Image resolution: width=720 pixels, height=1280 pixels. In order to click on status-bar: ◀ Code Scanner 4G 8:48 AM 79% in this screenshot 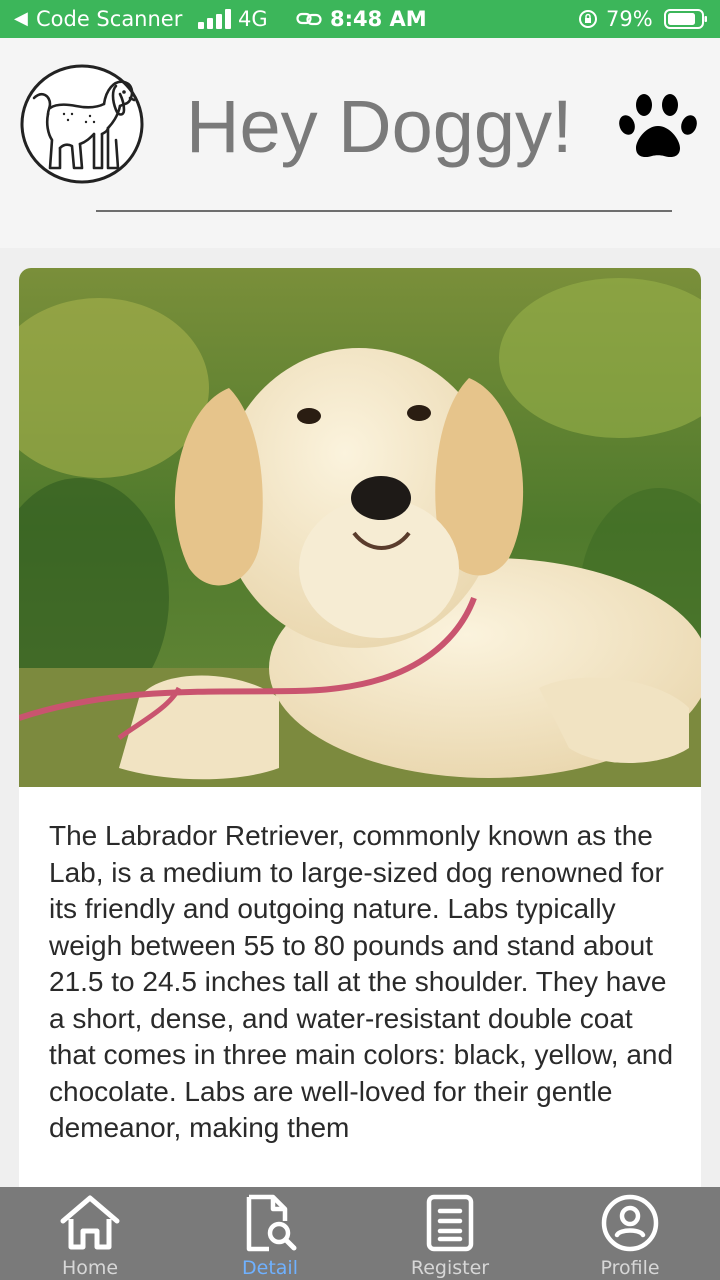, I will do `click(360, 19)`.